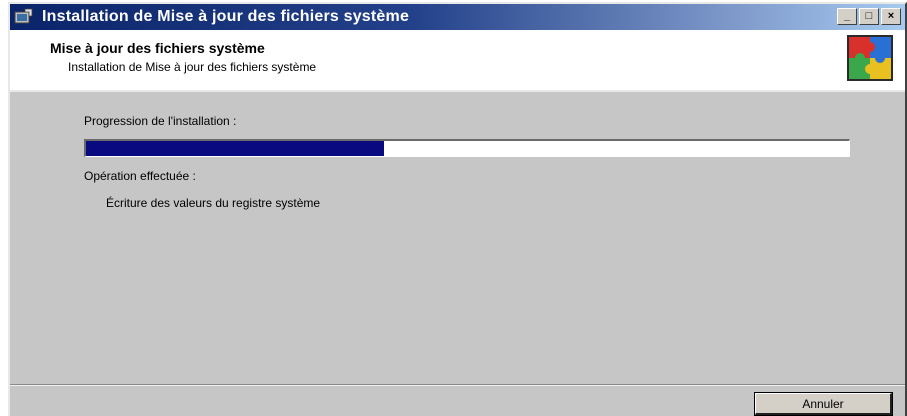 The image size is (907, 416). Describe the element at coordinates (457, 91) in the screenshot. I see `header-divider` at that location.